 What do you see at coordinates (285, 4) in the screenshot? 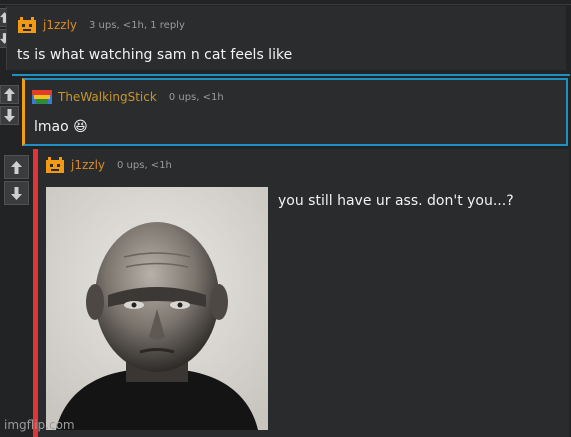
I see `top-divider` at bounding box center [285, 4].